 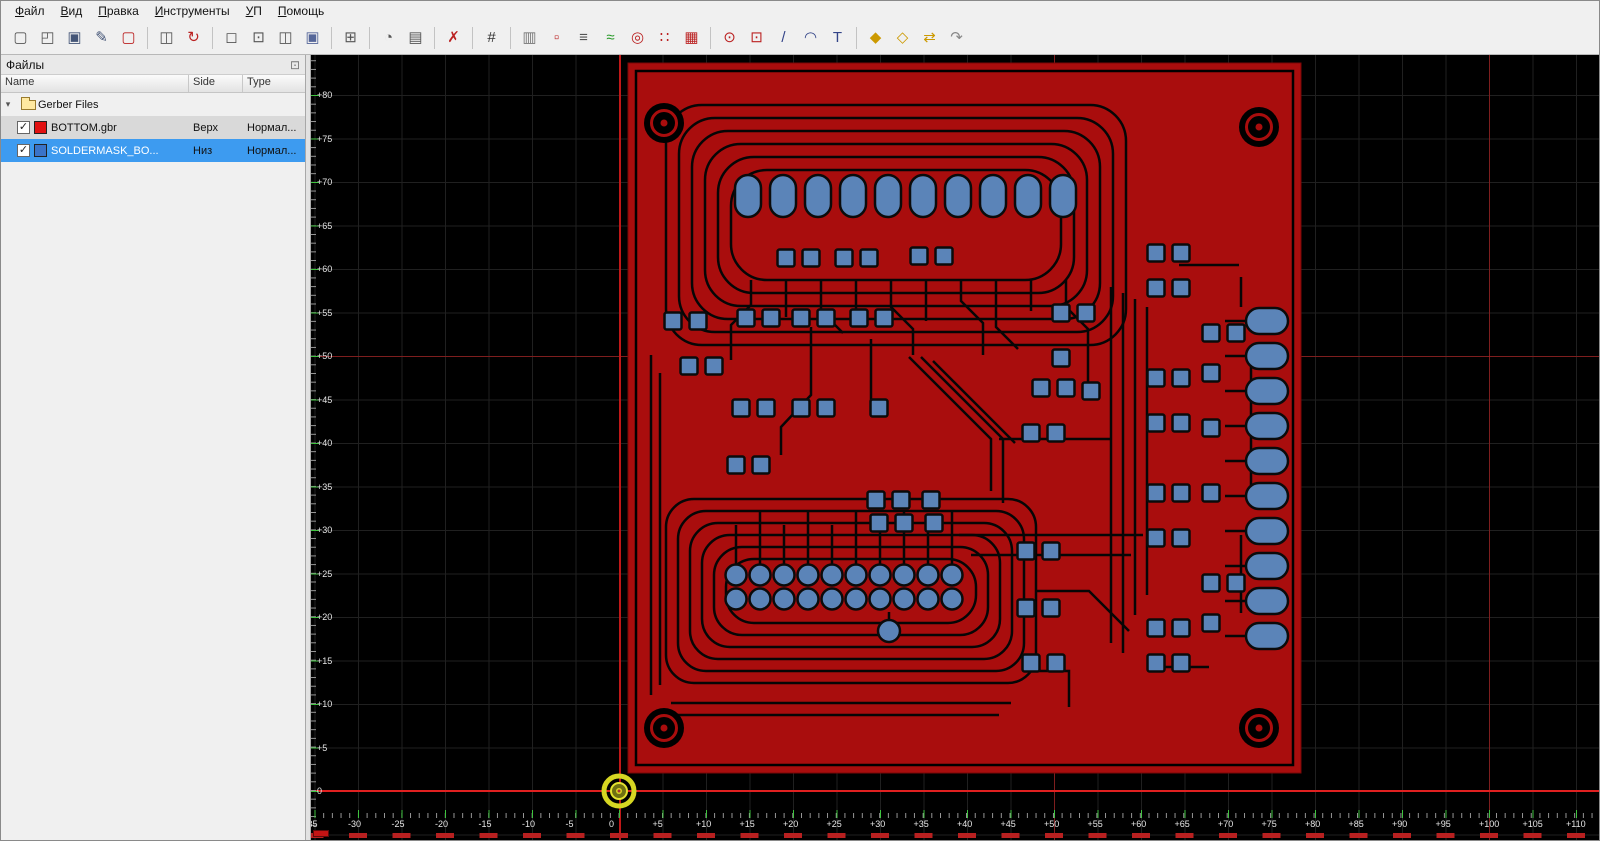 What do you see at coordinates (192, 11) in the screenshot?
I see `menu-инструменты: Инструменты` at bounding box center [192, 11].